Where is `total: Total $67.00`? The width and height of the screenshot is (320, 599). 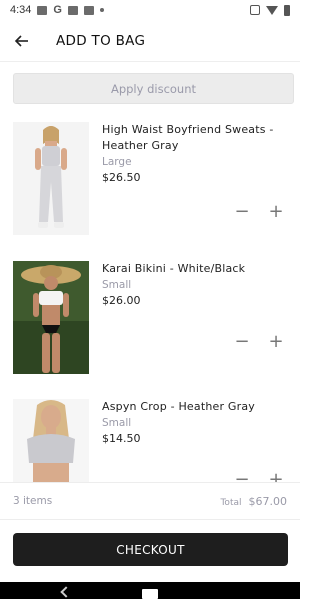 total: Total $67.00 is located at coordinates (253, 501).